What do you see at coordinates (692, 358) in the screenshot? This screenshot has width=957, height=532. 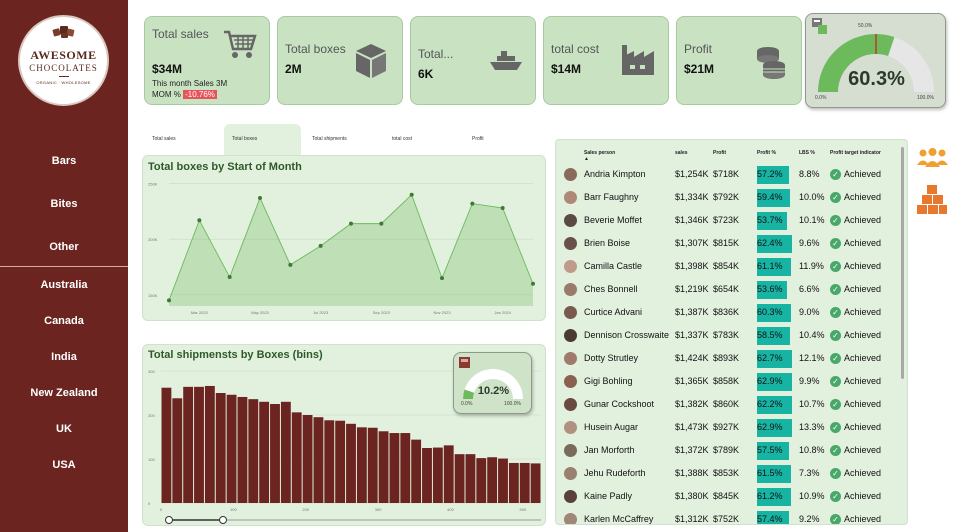 I see `cell-sales: $1,424K` at bounding box center [692, 358].